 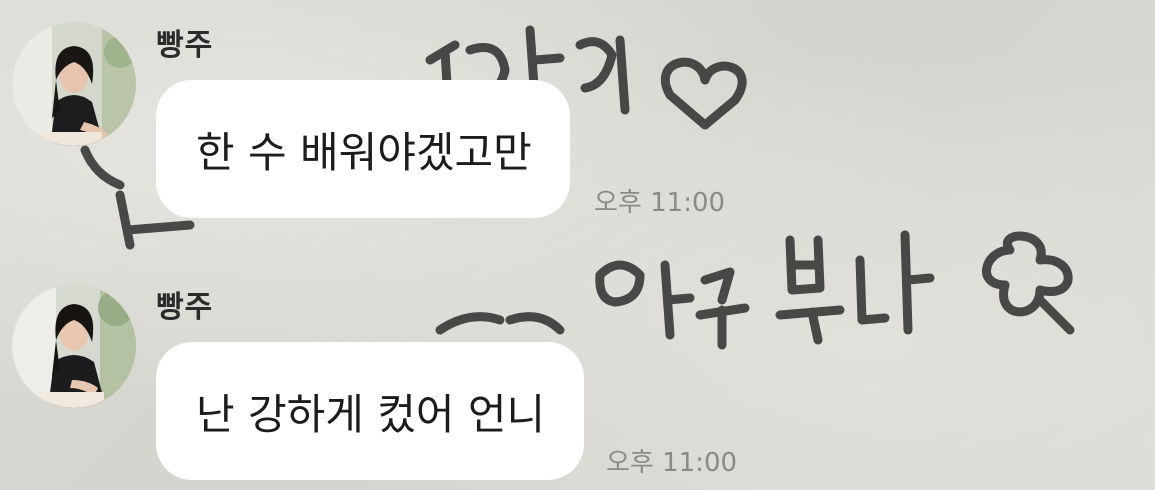 What do you see at coordinates (363, 149) in the screenshot?
I see `message-bubble: 한 수 배워야겠고만` at bounding box center [363, 149].